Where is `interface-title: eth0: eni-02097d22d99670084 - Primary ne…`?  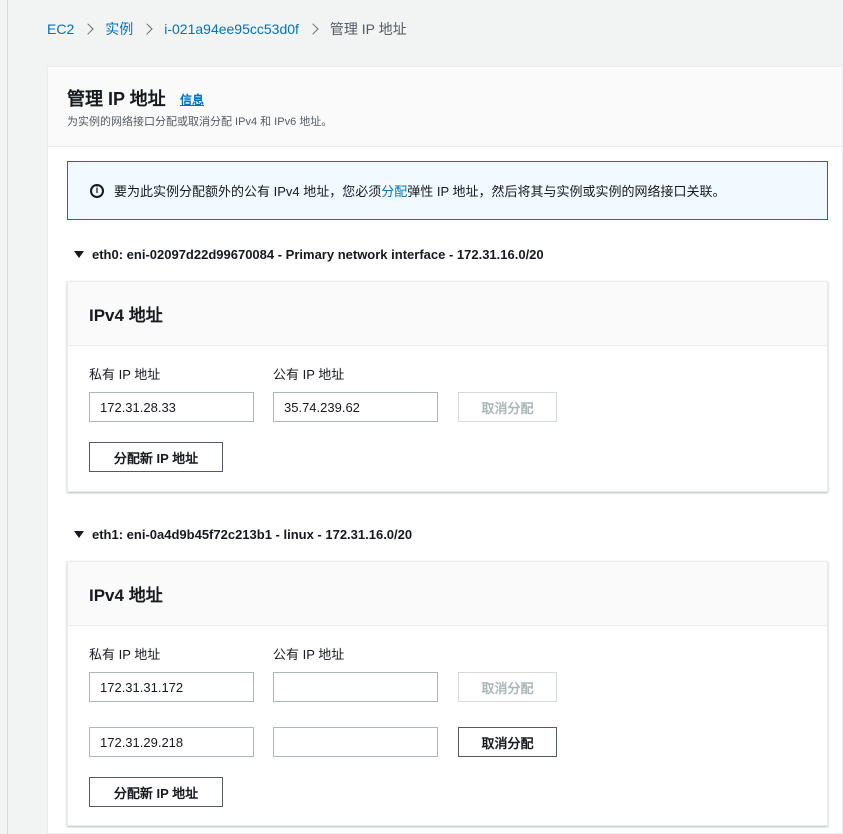 interface-title: eth0: eni-02097d22d99670084 - Primary ne… is located at coordinates (318, 254).